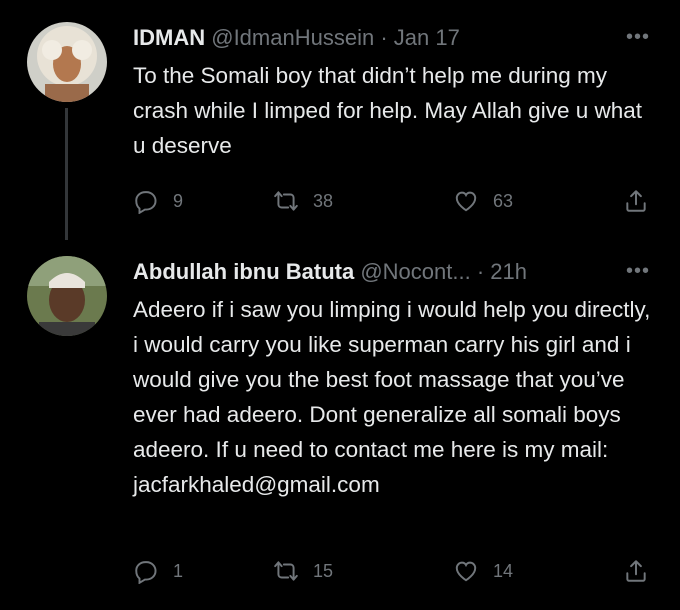  What do you see at coordinates (66, 174) in the screenshot?
I see `thread-line` at bounding box center [66, 174].